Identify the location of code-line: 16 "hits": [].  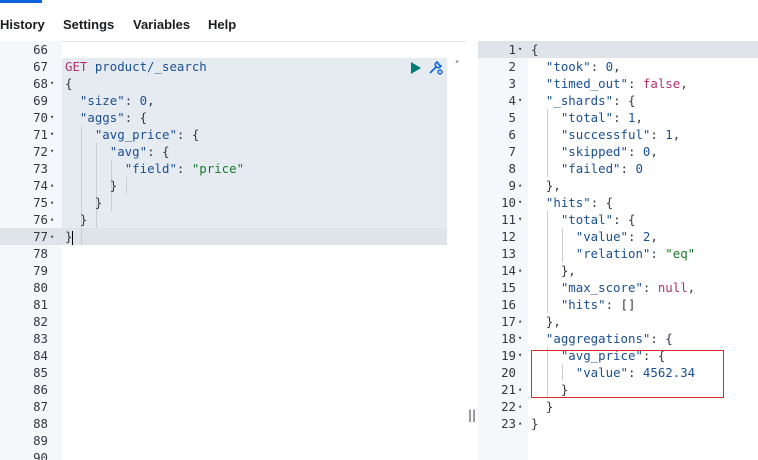
(618, 304).